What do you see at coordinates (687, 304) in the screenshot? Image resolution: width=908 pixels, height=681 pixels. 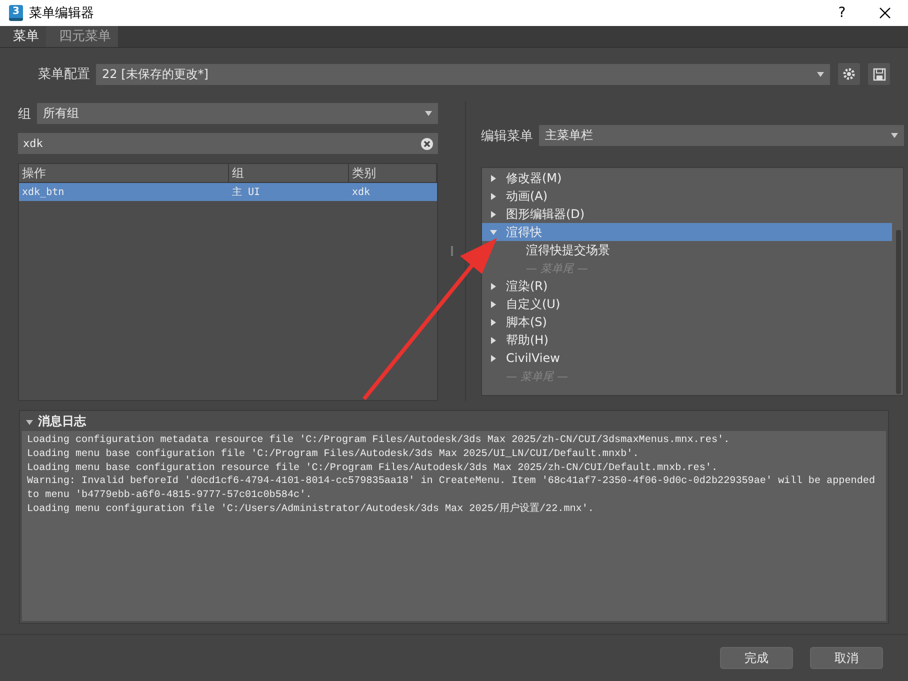 I see `menu-tree-item: 自定义(U)` at bounding box center [687, 304].